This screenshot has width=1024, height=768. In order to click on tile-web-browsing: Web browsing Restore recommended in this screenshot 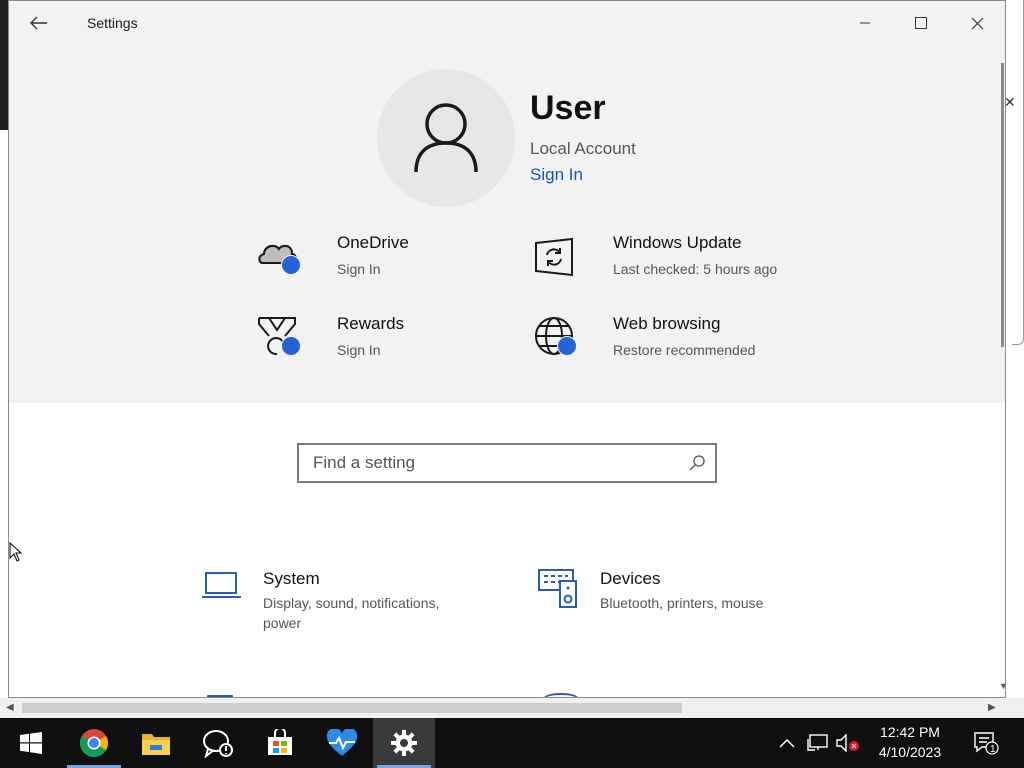, I will do `click(658, 349)`.